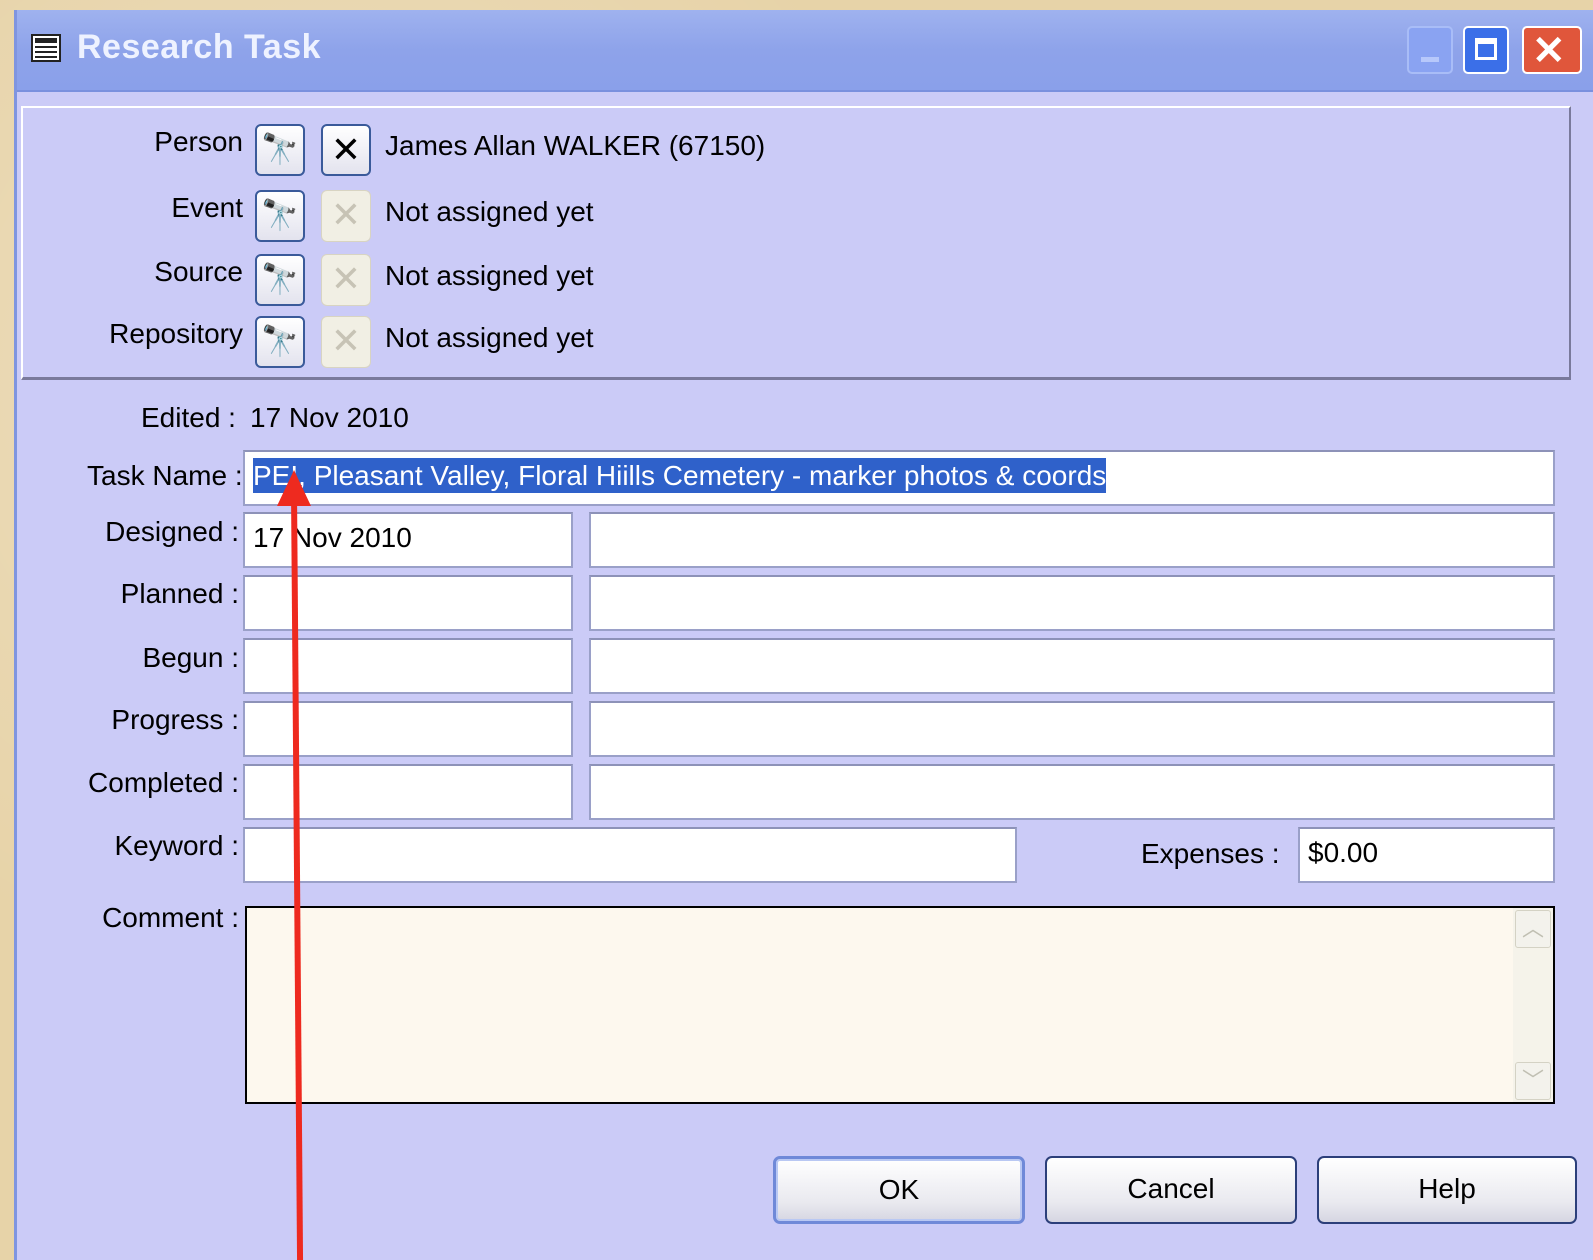 This screenshot has height=1260, width=1593. What do you see at coordinates (1072, 729) in the screenshot?
I see `progress-note-input` at bounding box center [1072, 729].